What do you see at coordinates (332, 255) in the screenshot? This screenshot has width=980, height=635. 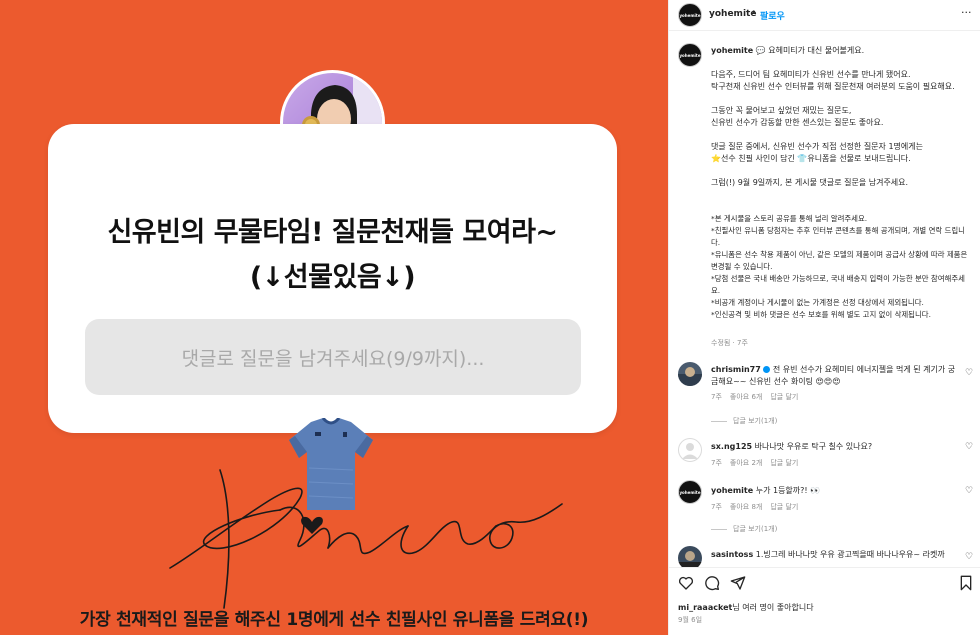 I see `card-title: 신유빈의 무물타임! 질문천재들 모여라~ (↓선물있음↓)` at bounding box center [332, 255].